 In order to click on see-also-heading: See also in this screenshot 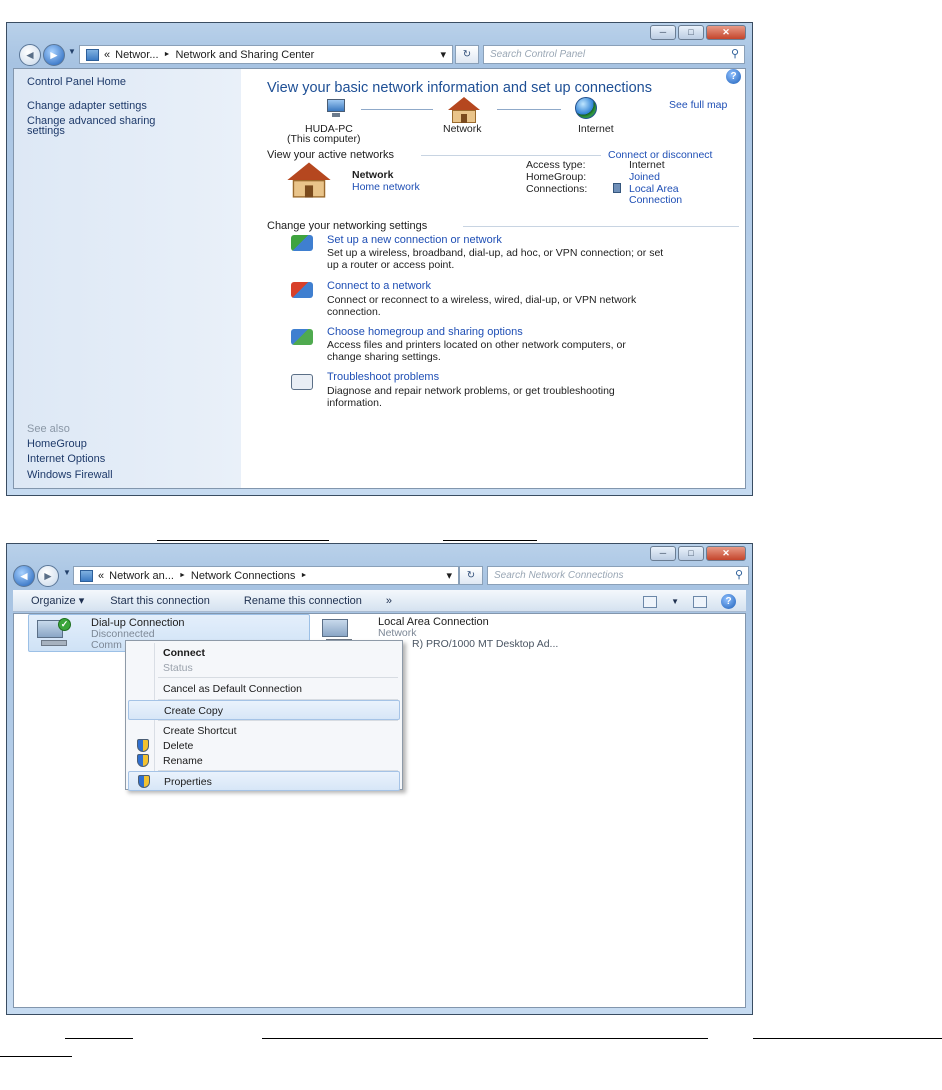, I will do `click(48, 429)`.